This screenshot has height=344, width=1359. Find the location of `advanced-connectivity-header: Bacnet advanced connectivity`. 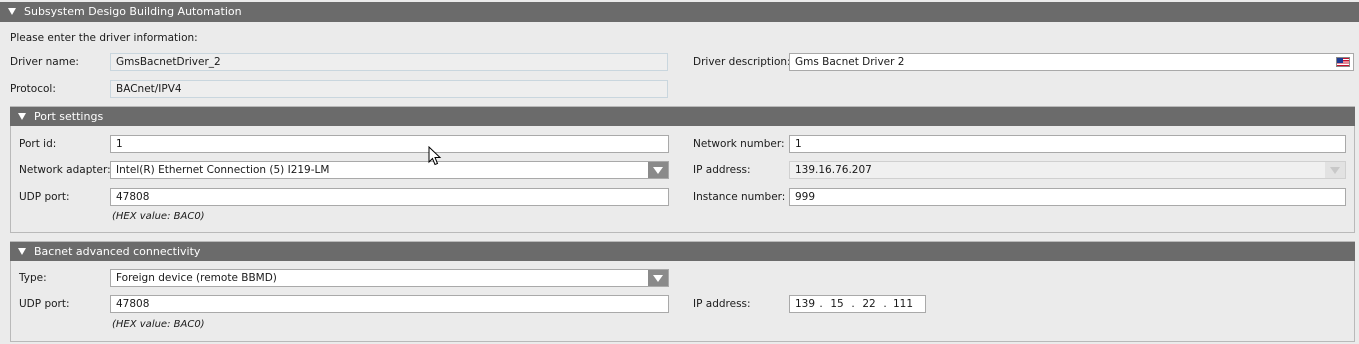

advanced-connectivity-header: Bacnet advanced connectivity is located at coordinates (682, 251).